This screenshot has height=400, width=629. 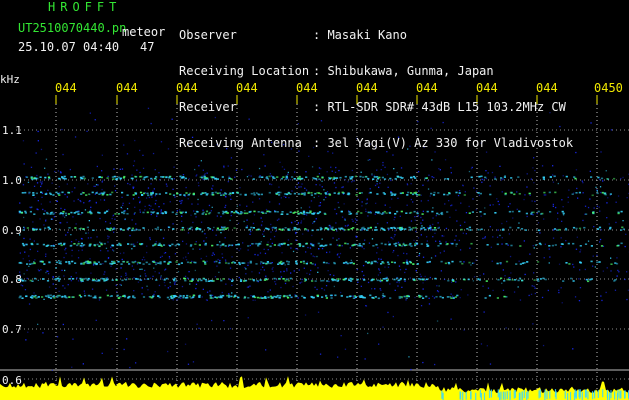 What do you see at coordinates (247, 88) in the screenshot?
I see `time-tick-label: 044` at bounding box center [247, 88].